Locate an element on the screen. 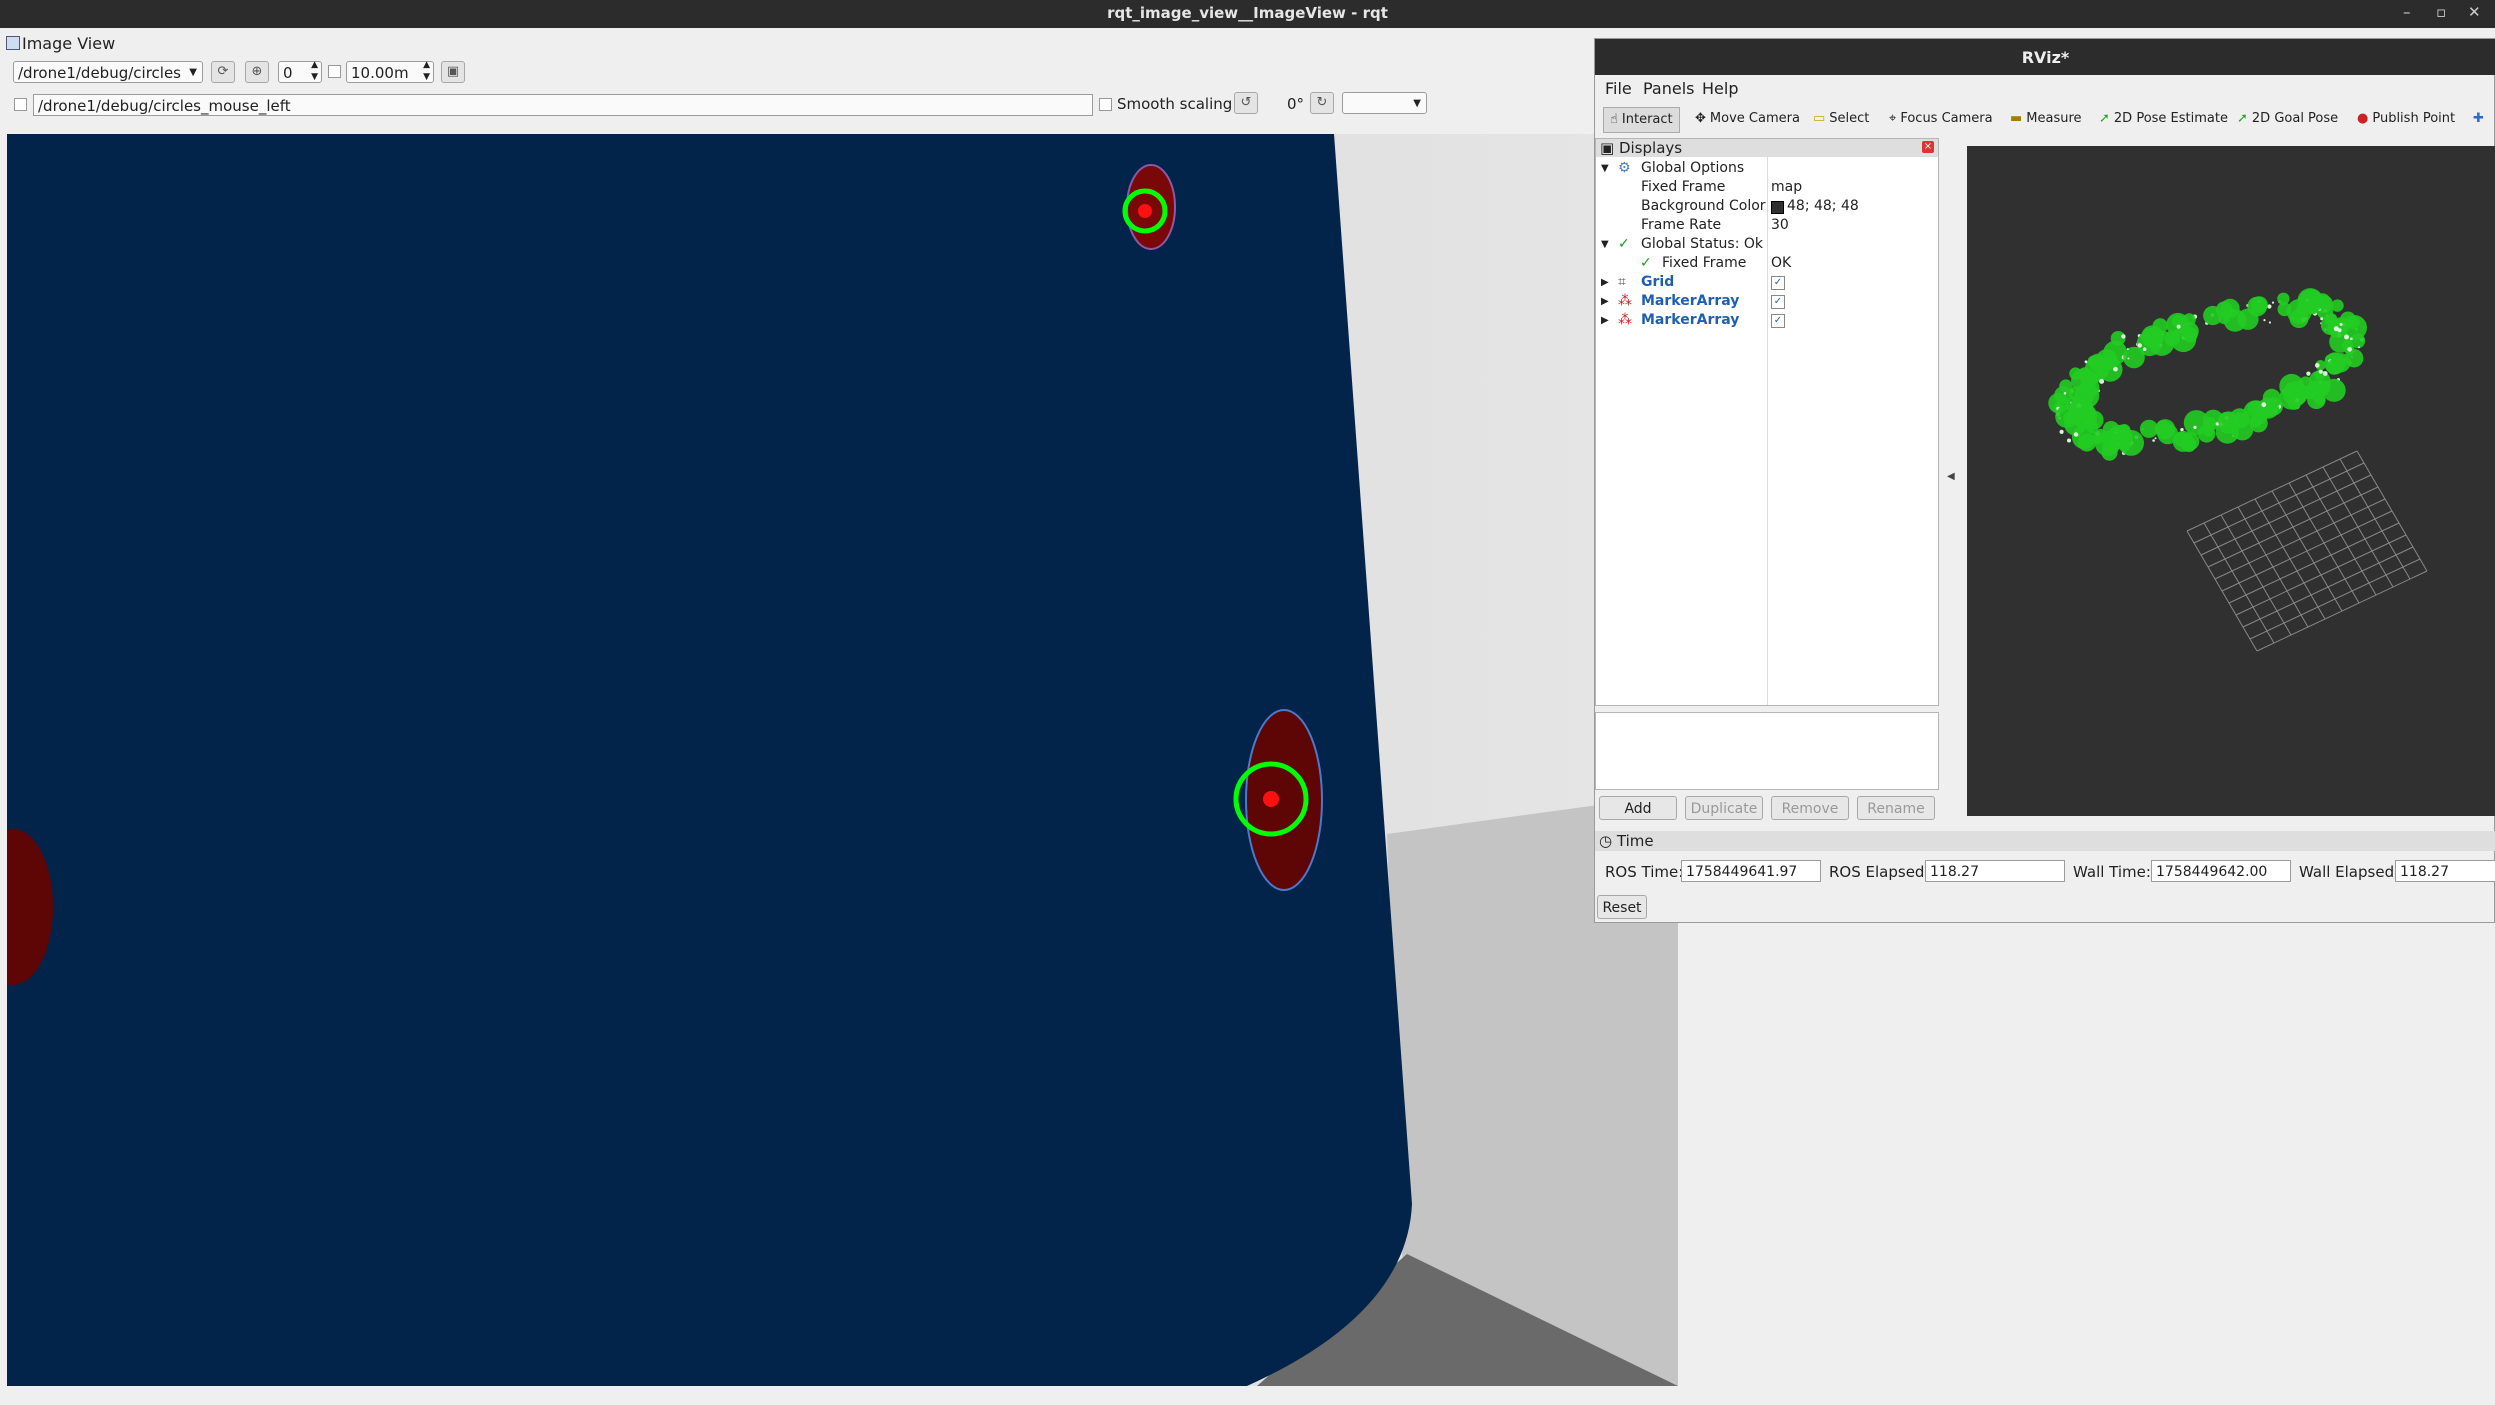 The width and height of the screenshot is (2495, 1405). reset-button: Reset is located at coordinates (1622, 907).